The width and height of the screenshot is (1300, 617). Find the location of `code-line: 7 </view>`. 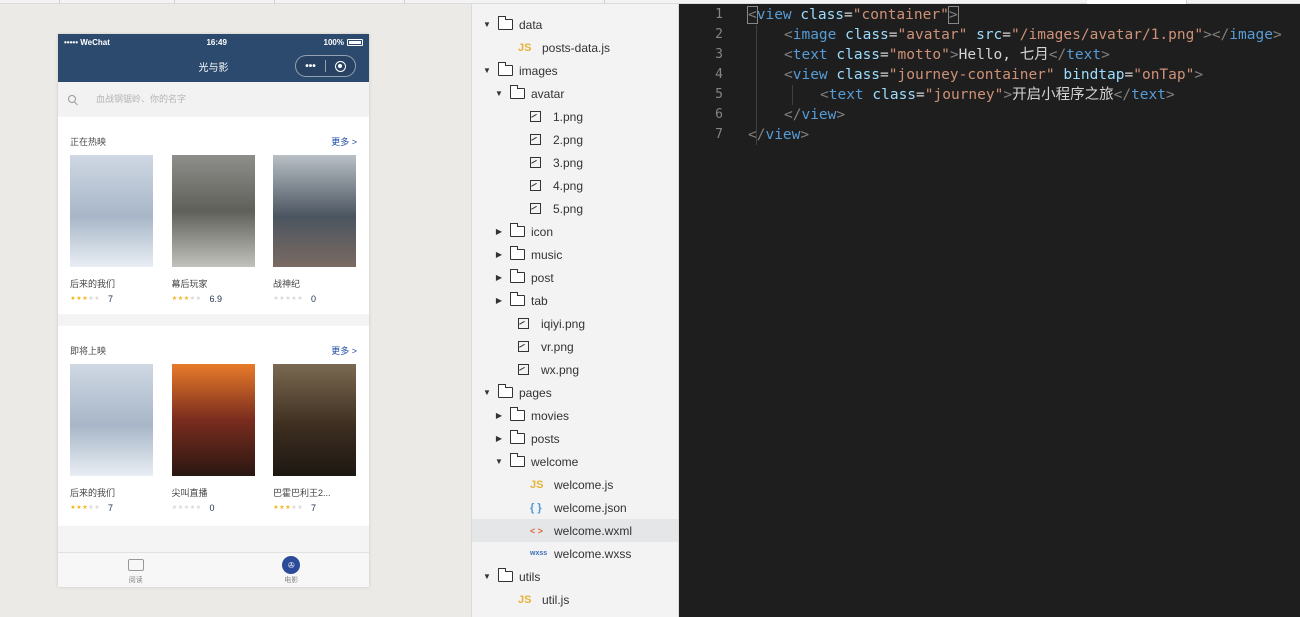

code-line: 7 </view> is located at coordinates (989, 135).